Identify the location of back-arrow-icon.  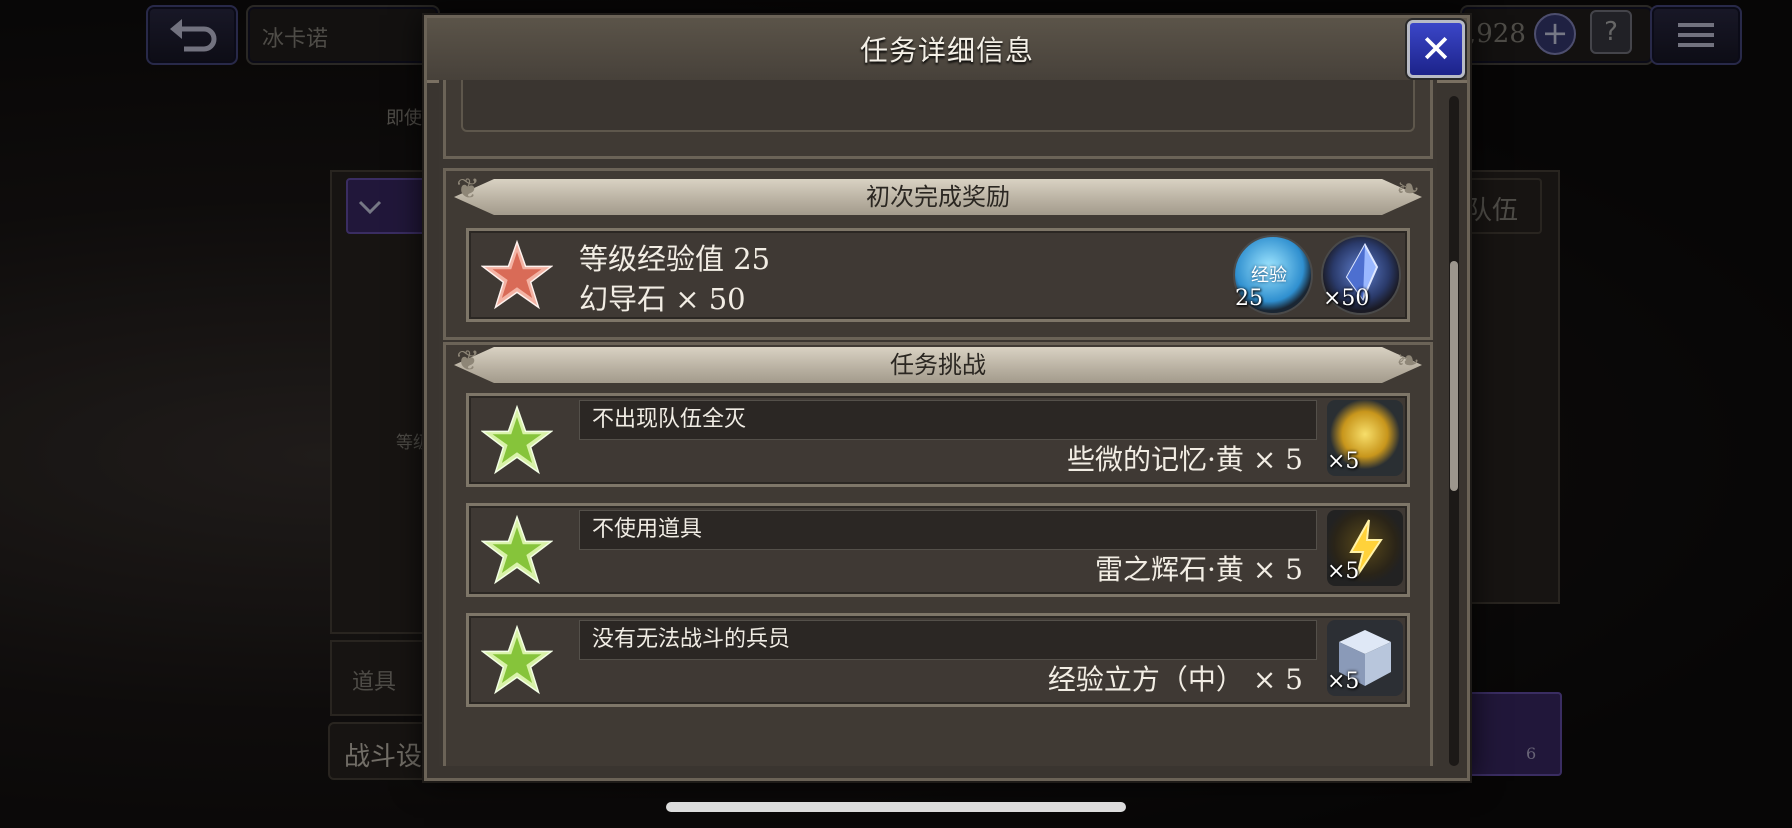
(193, 35).